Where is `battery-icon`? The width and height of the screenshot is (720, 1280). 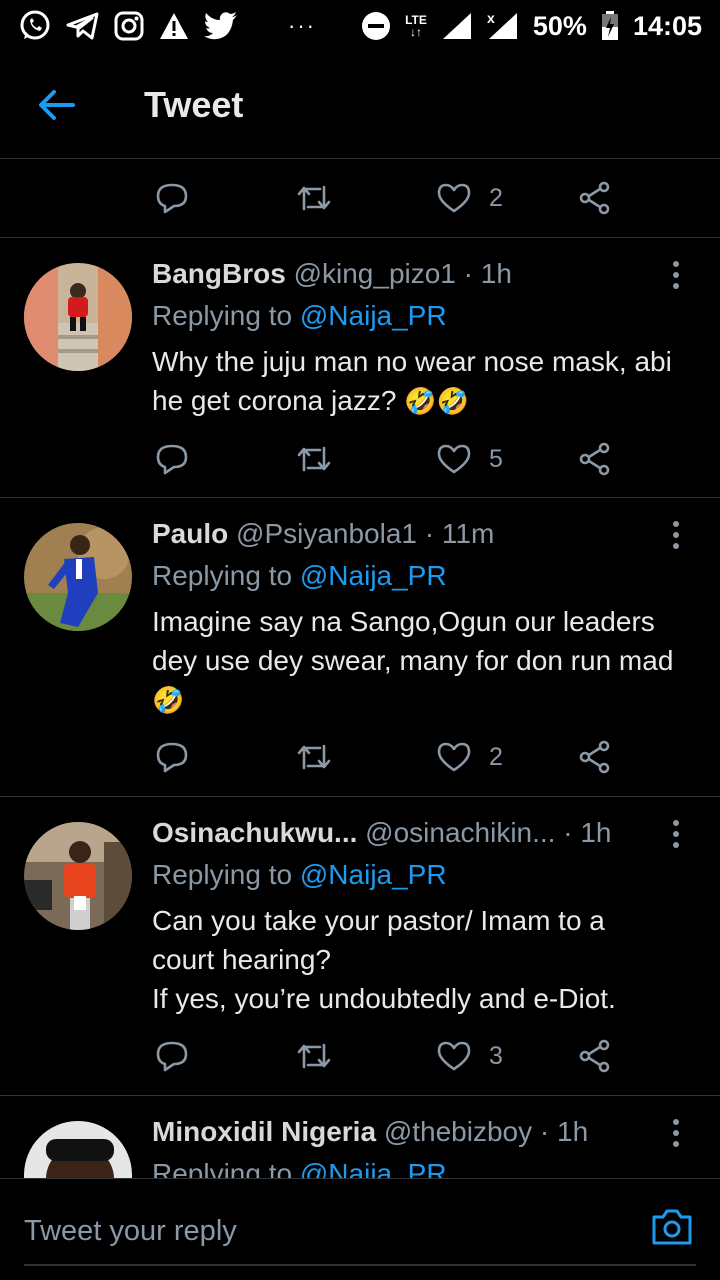
battery-icon is located at coordinates (610, 26).